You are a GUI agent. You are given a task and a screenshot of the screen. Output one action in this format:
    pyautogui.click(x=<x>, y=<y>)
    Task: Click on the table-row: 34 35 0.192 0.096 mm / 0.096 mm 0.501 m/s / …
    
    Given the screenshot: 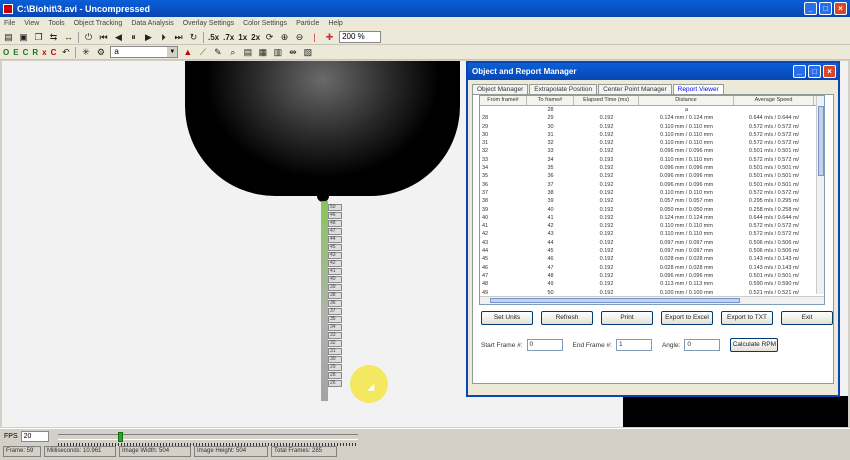 What is the action you would take?
    pyautogui.click(x=652, y=168)
    